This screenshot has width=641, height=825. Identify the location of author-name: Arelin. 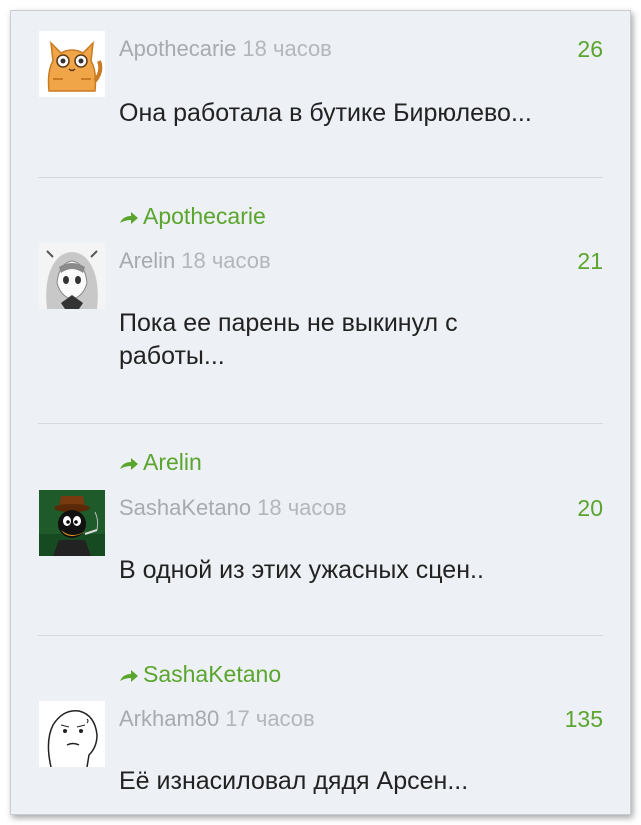
(147, 260).